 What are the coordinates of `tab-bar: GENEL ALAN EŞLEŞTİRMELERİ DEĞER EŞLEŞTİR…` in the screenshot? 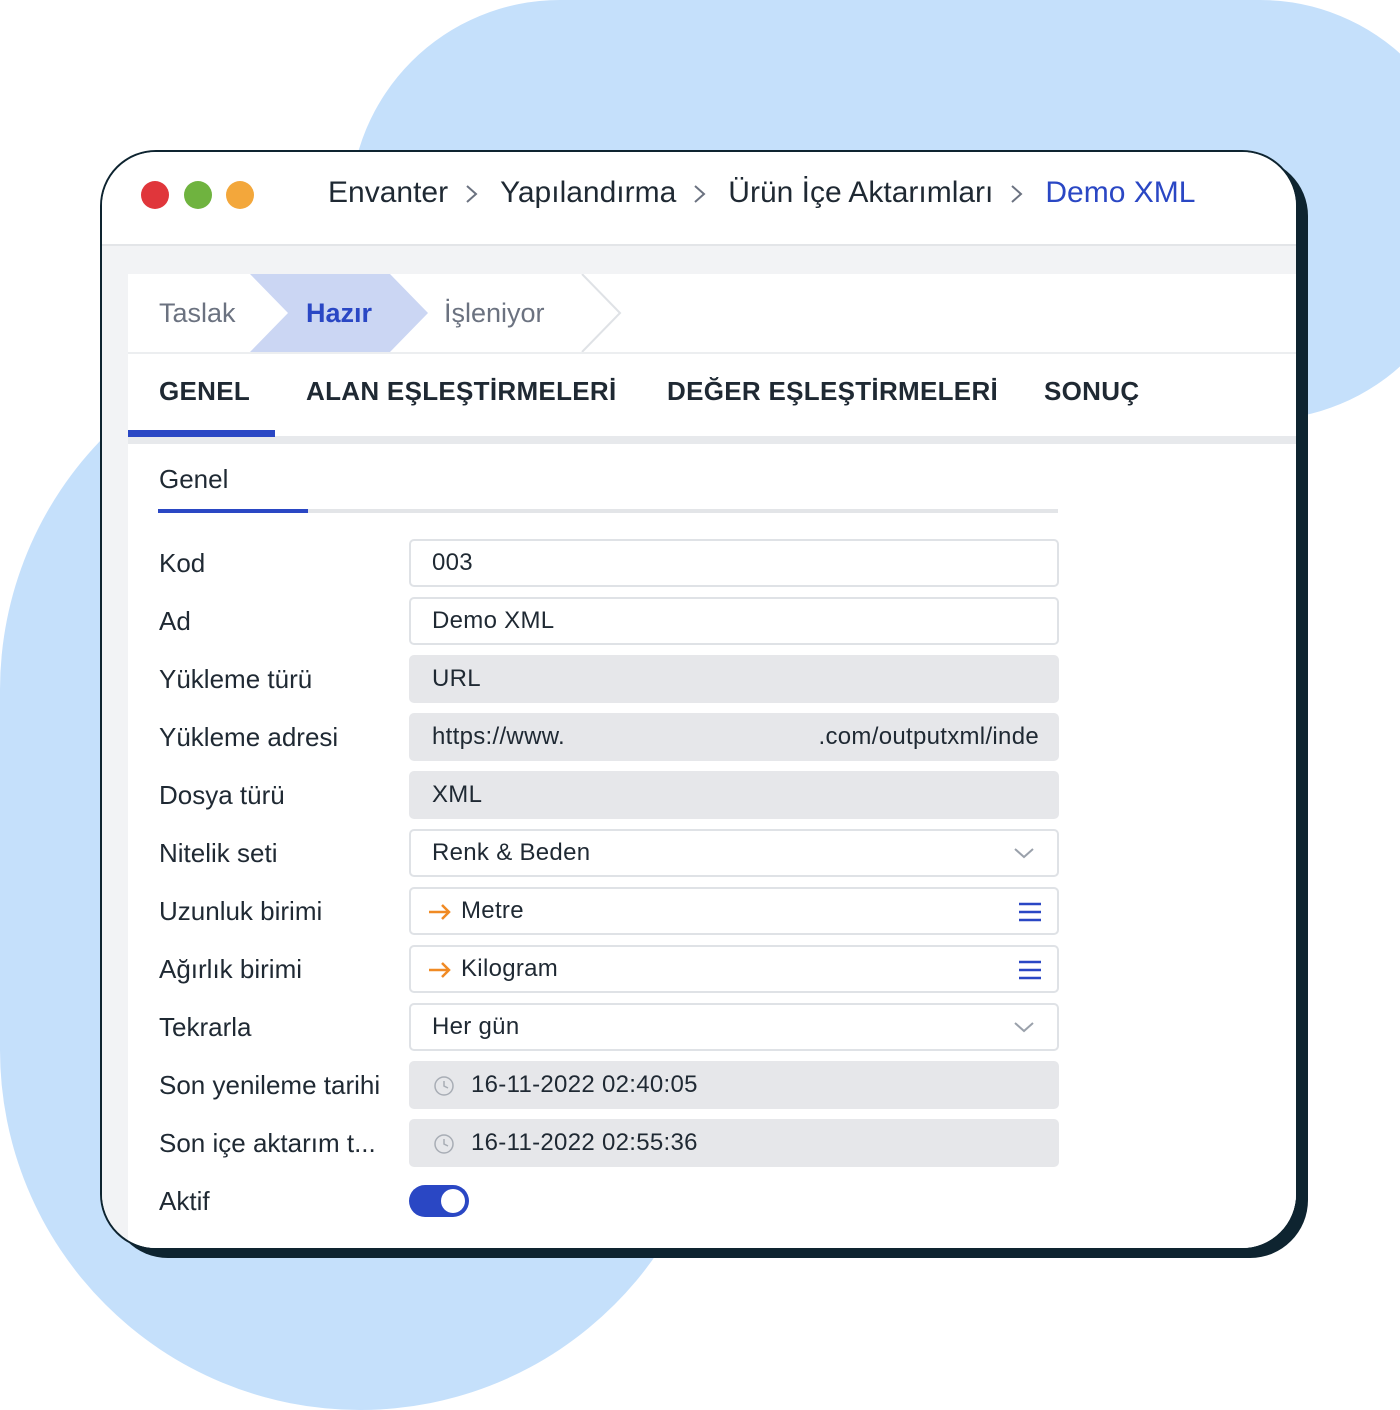 It's located at (712, 399).